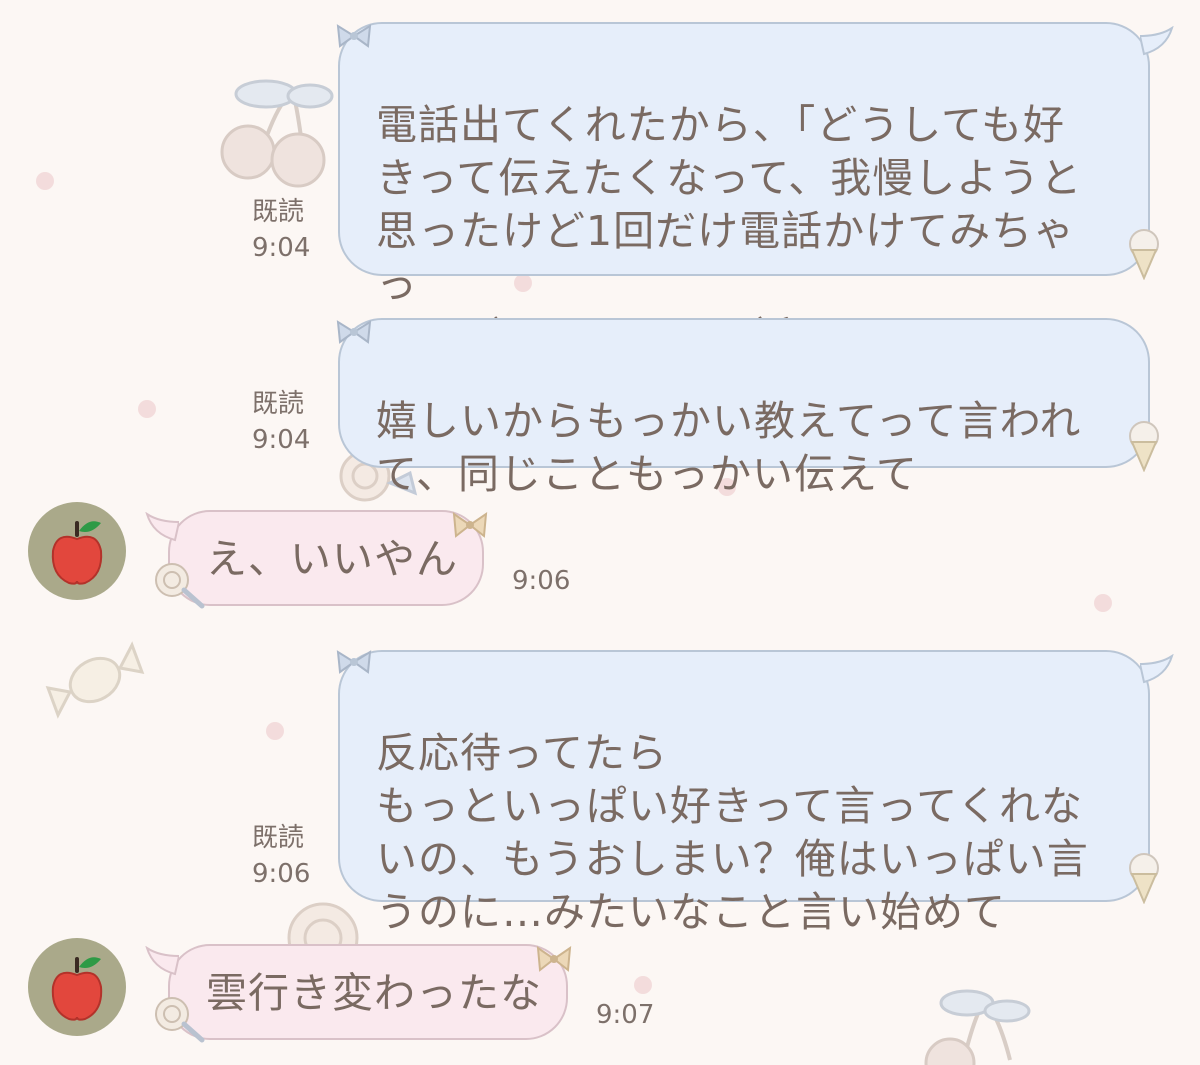 The image size is (1200, 1065). Describe the element at coordinates (729, 447) in the screenshot. I see `message-text: 嬉しいからもっかい教えてって言われ て、同じこともっかい伝えて` at that location.